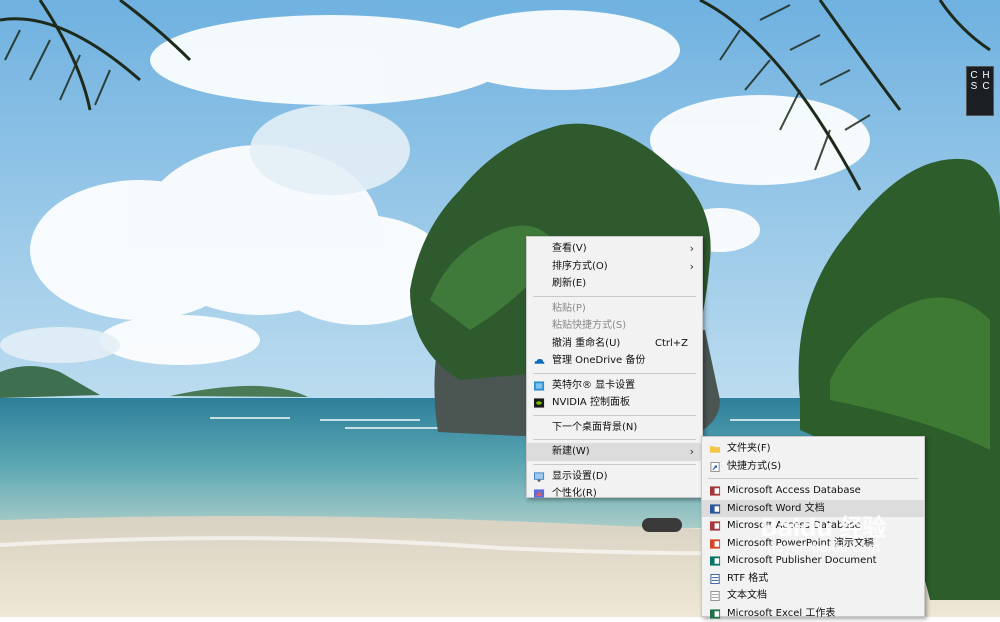 The image size is (1000, 622). I want to click on menu-item-label: Microsoft Word 文档, so click(776, 508).